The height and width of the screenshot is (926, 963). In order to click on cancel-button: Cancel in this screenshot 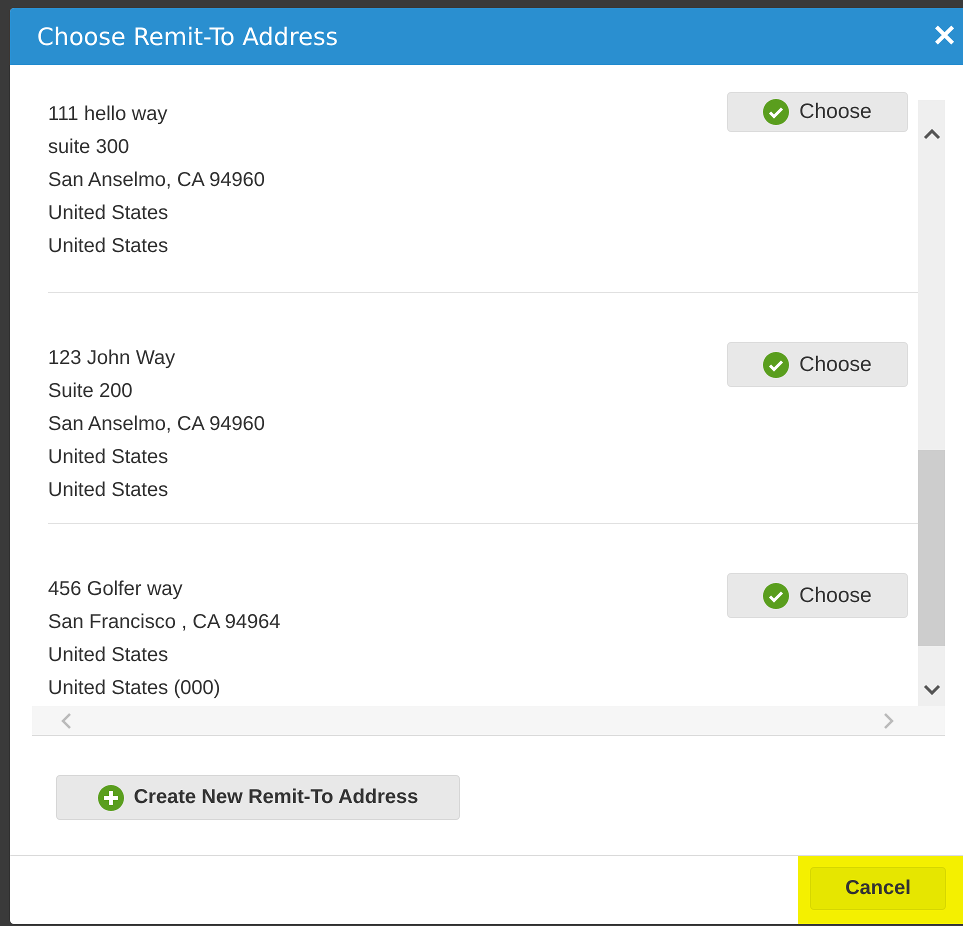, I will do `click(878, 888)`.